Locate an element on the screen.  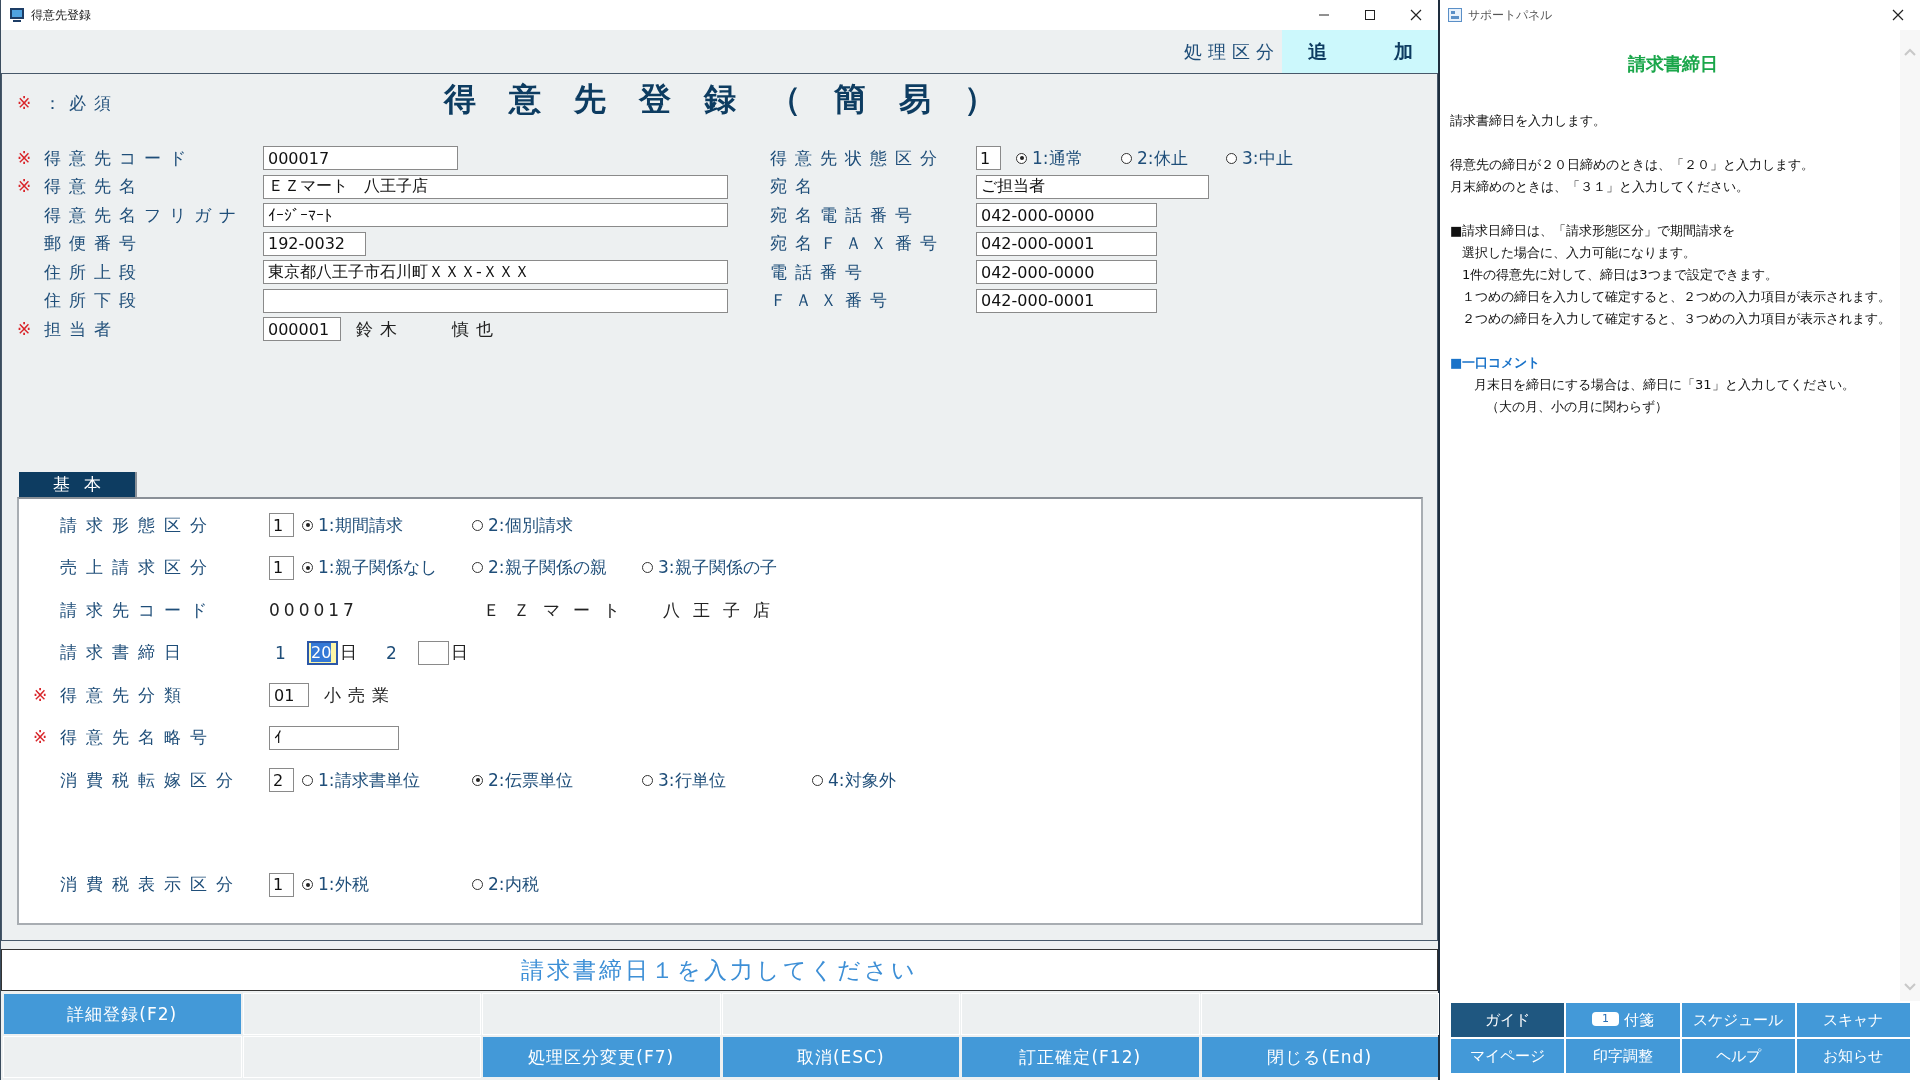
option-label: 2:休止 is located at coordinates (1162, 158).